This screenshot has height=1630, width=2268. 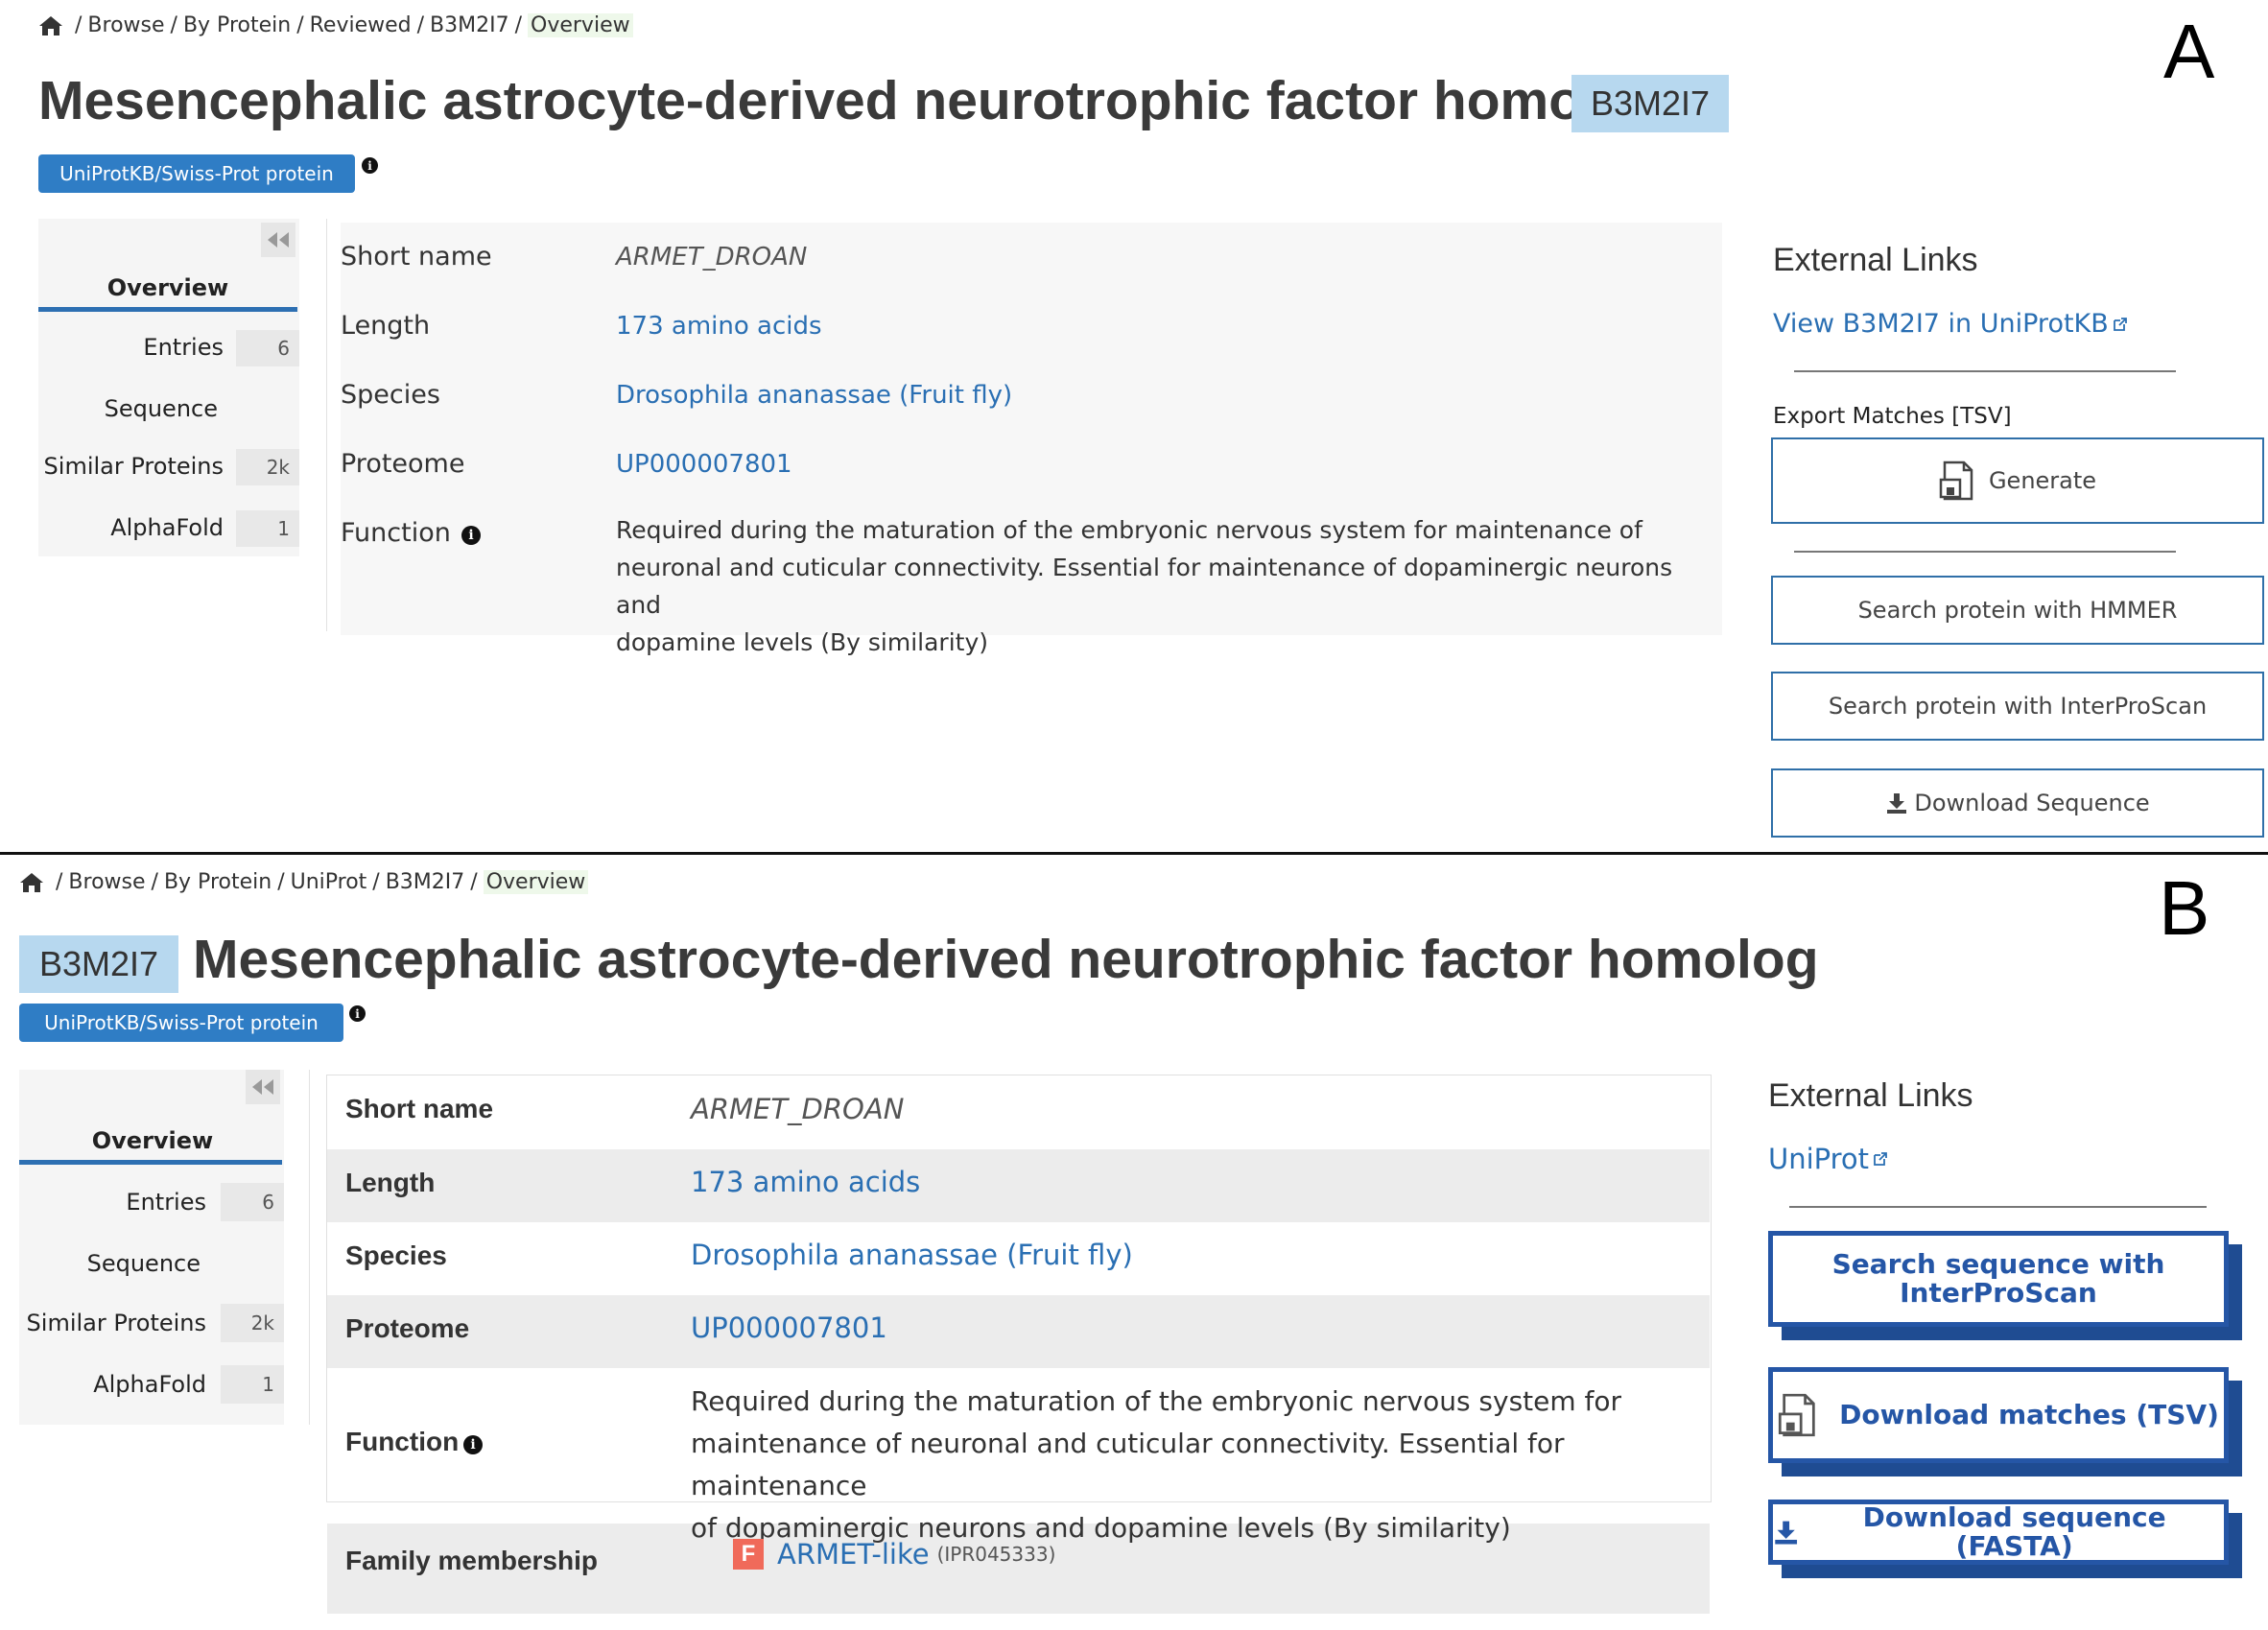 I want to click on family-link: ARMET-like, so click(x=853, y=1555).